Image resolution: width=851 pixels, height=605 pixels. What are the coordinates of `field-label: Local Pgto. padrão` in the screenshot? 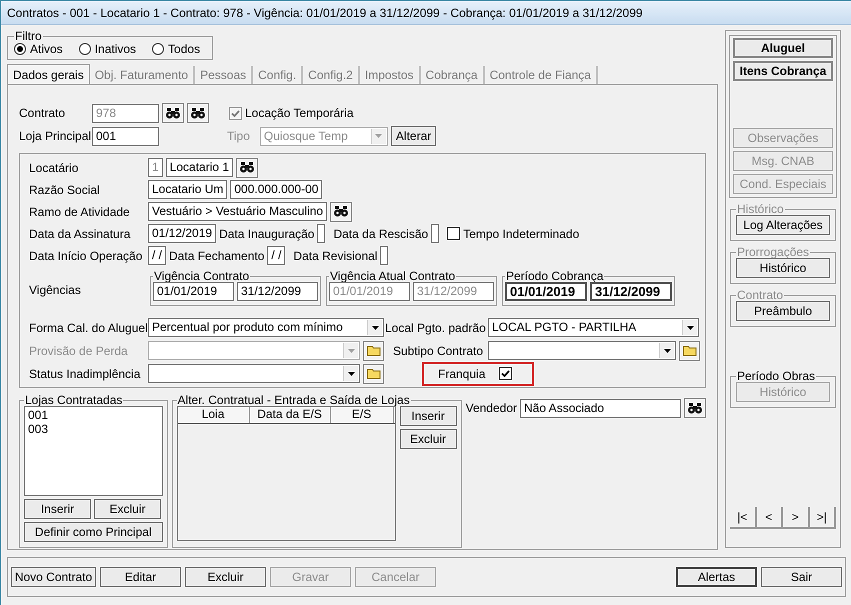 It's located at (435, 327).